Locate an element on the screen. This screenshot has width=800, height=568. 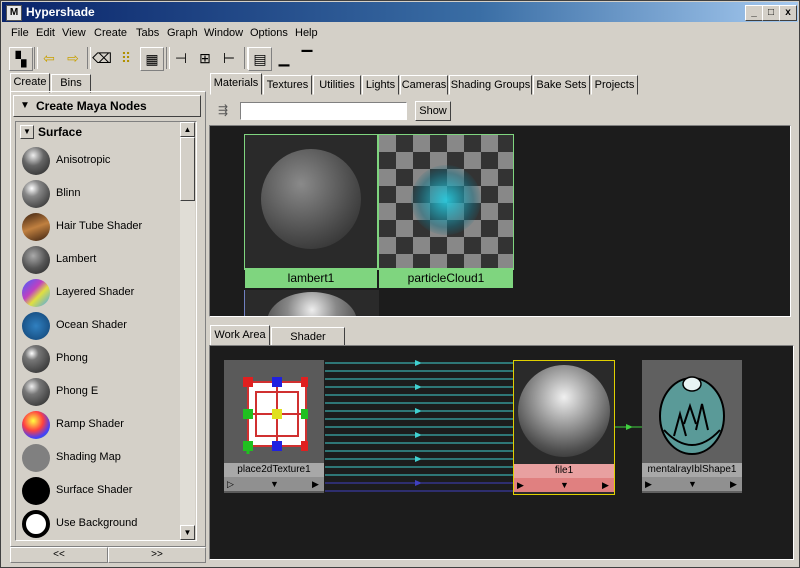
tab-textures: Textures is located at coordinates (287, 85).